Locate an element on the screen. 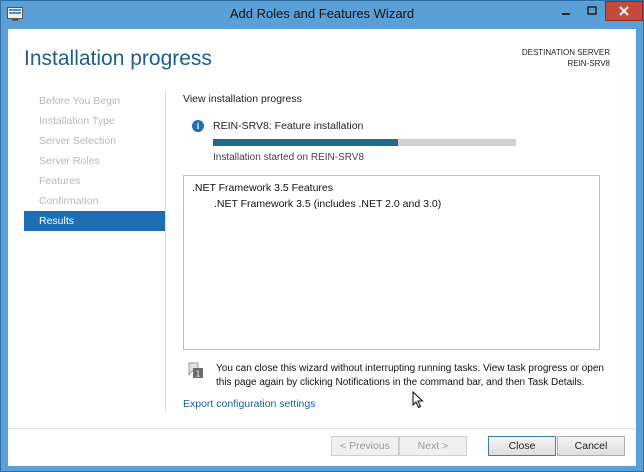  step-confirmation: Confirmation is located at coordinates (69, 201).